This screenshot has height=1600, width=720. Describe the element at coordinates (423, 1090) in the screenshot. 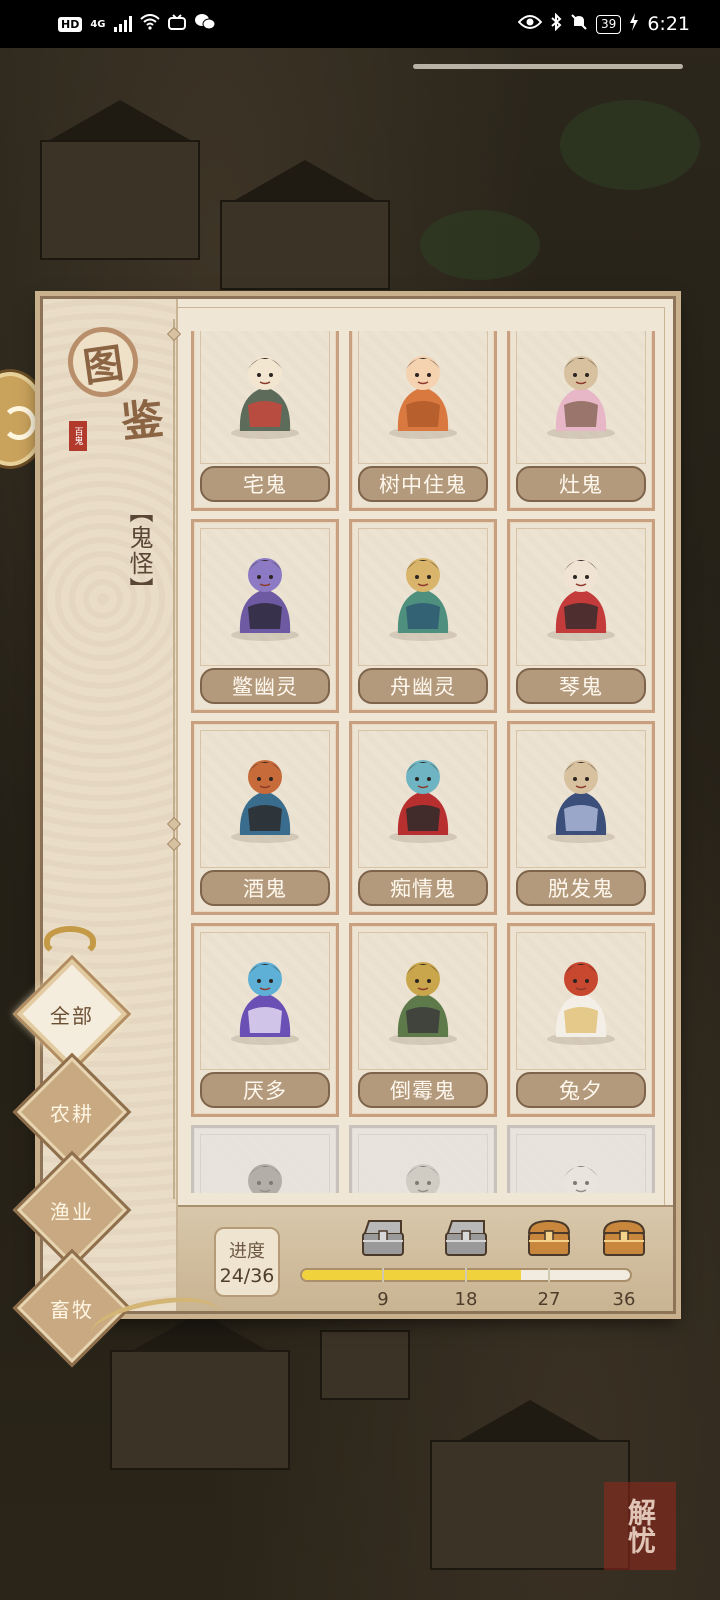

I see `spirit-card-name: 倒霉鬼` at that location.